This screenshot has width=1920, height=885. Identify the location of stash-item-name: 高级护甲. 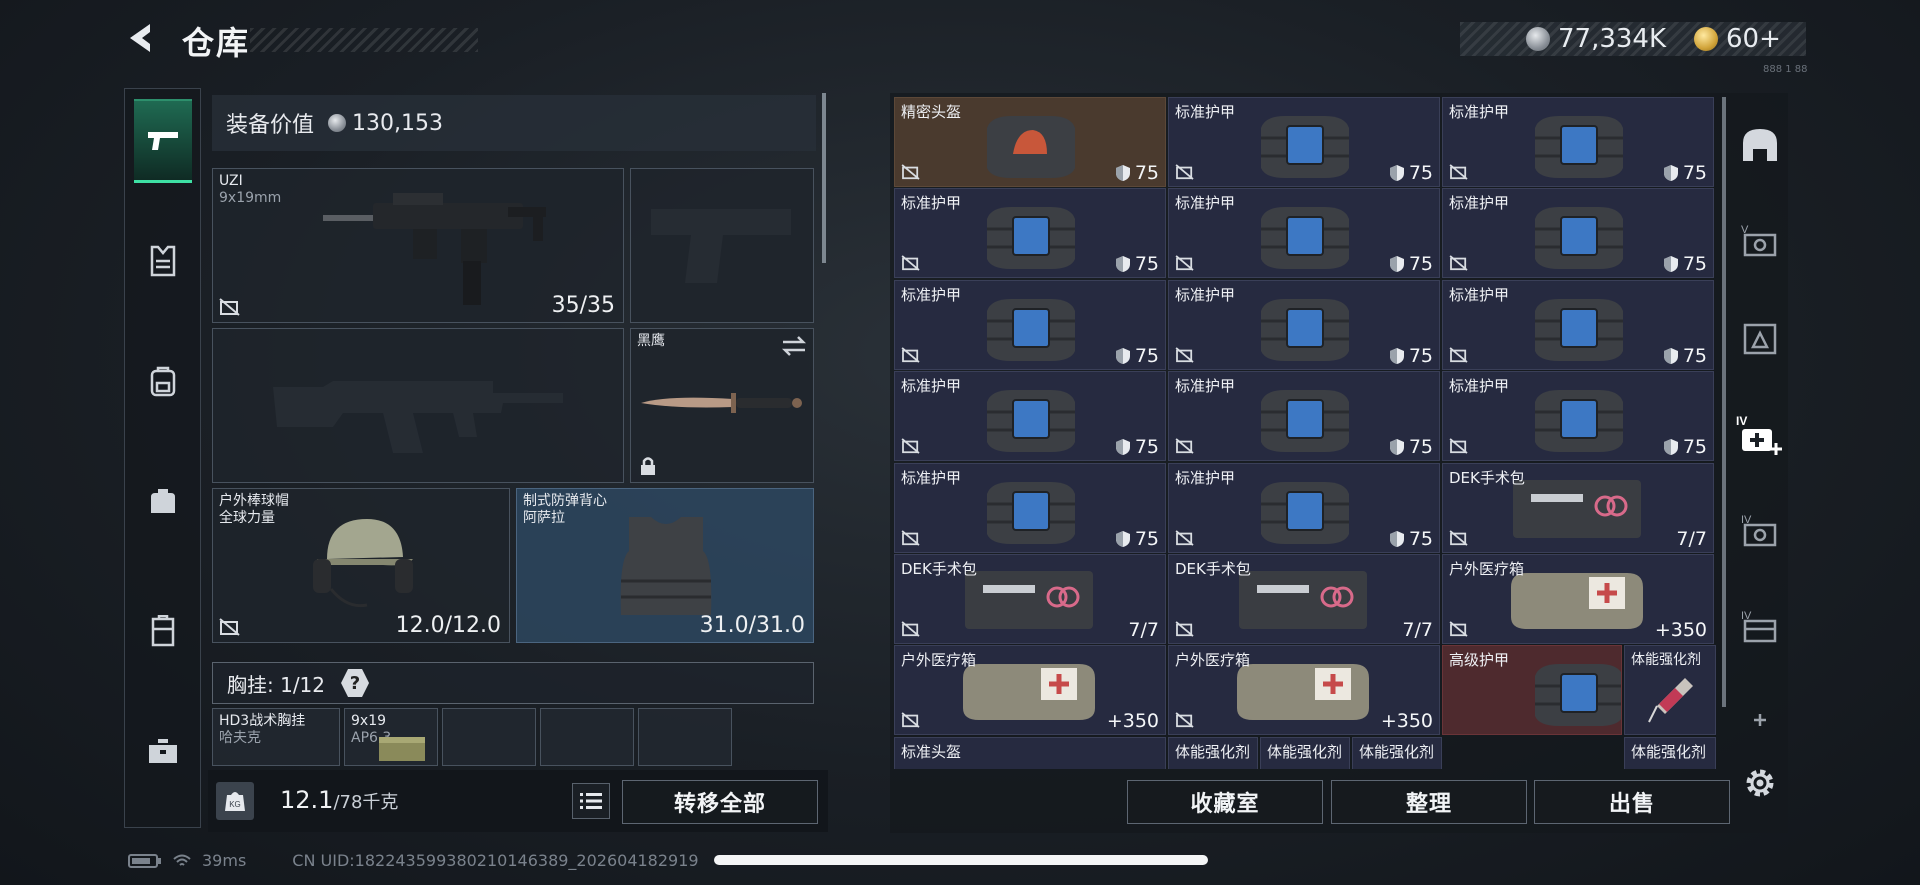
(1479, 660).